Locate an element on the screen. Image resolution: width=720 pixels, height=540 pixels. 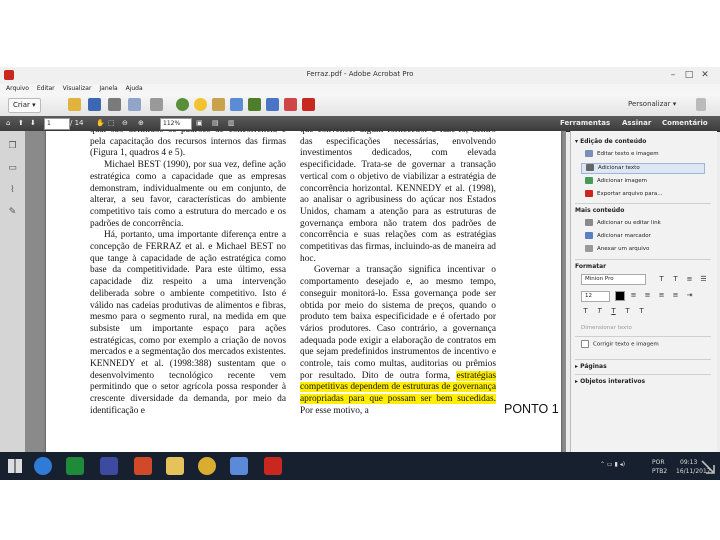
settings-icon is located at coordinates (134, 104).